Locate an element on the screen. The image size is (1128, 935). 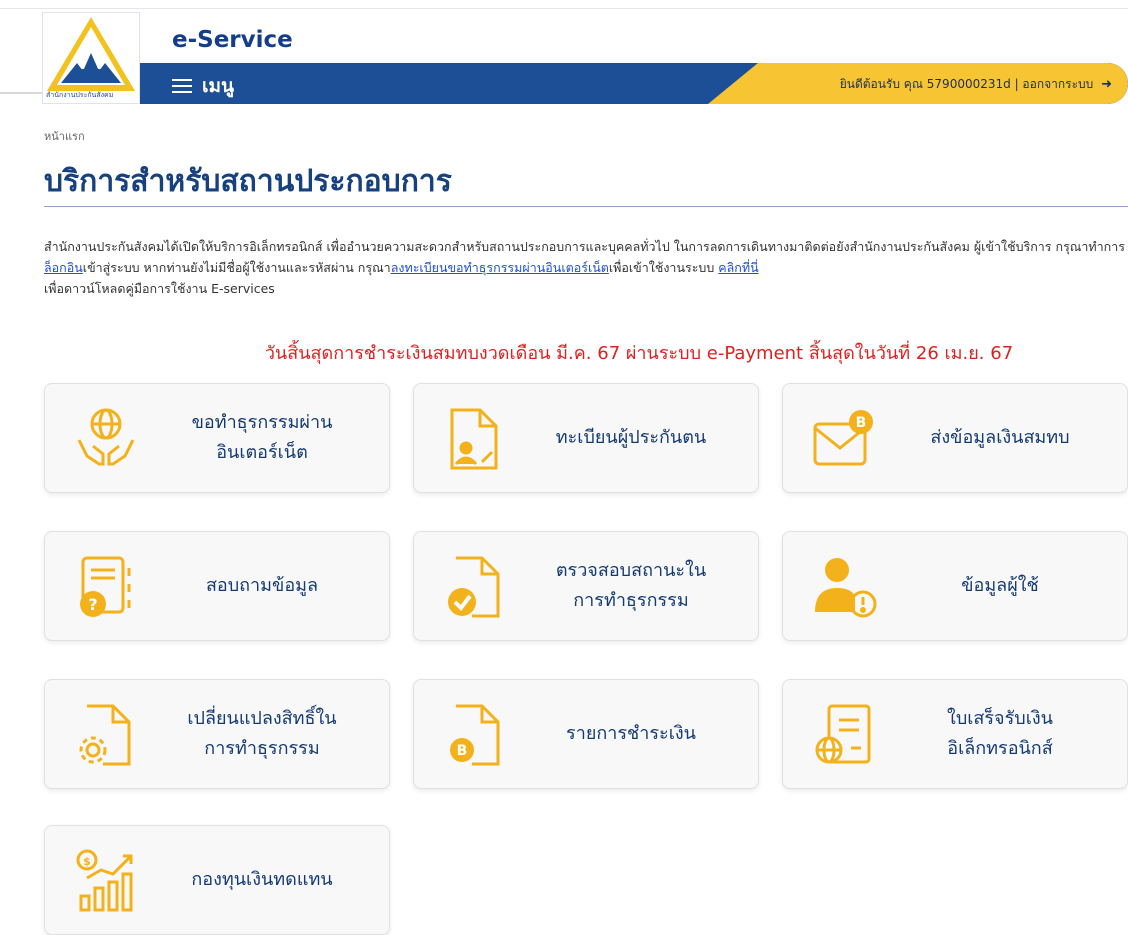
document-user-edit-icon is located at coordinates (474, 439).